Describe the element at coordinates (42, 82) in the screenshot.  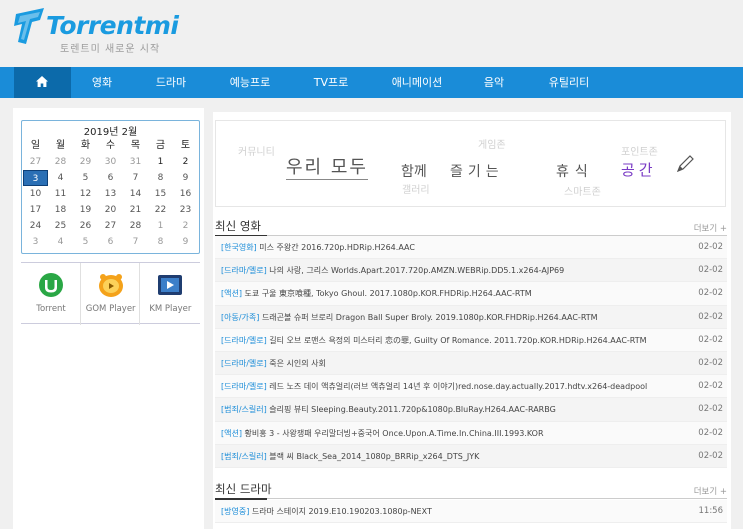
I see `nav-home` at that location.